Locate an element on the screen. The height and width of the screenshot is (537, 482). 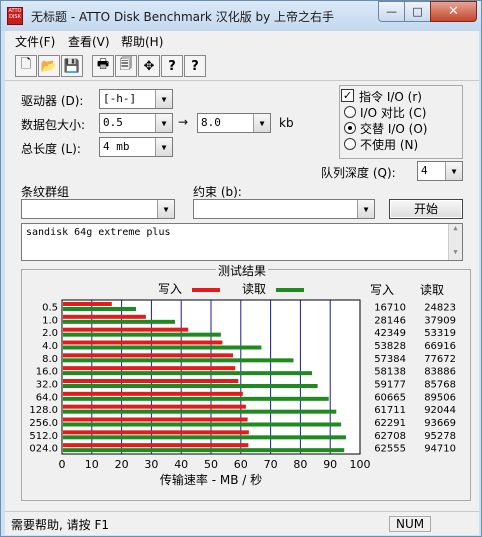
io-compare-label: I/O 对比 (C) is located at coordinates (393, 113).